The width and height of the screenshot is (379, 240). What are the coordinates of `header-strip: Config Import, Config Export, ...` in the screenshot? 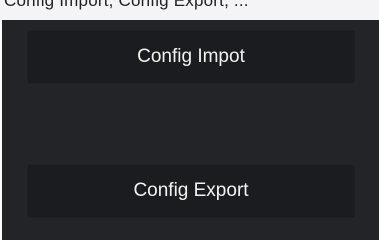 It's located at (189, 10).